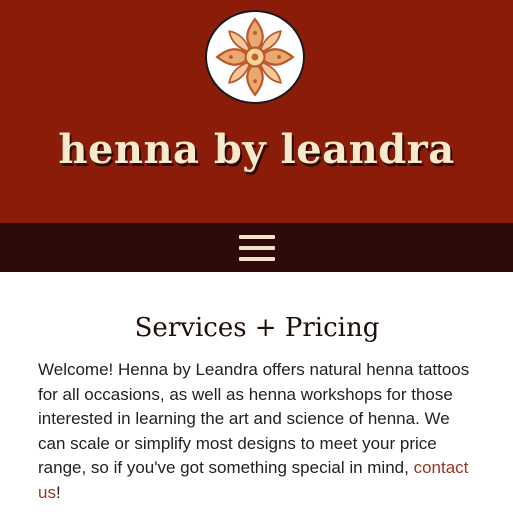  I want to click on henna-flower-icon, so click(255, 57).